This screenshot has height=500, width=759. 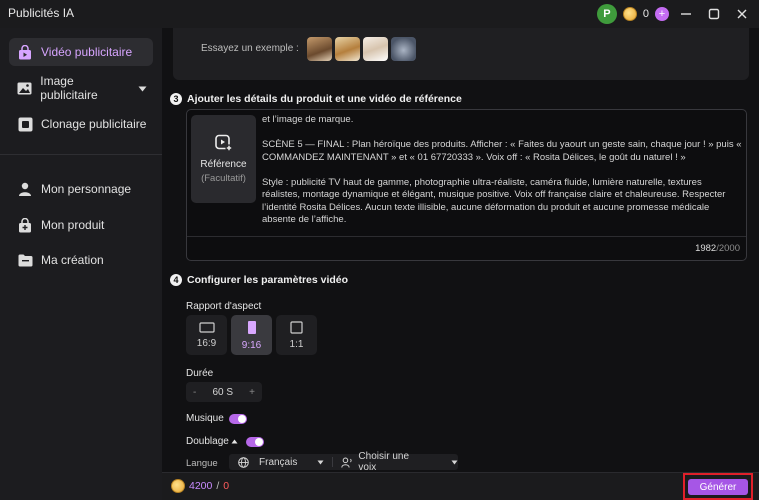 I want to click on square-icon, so click(x=296, y=327).